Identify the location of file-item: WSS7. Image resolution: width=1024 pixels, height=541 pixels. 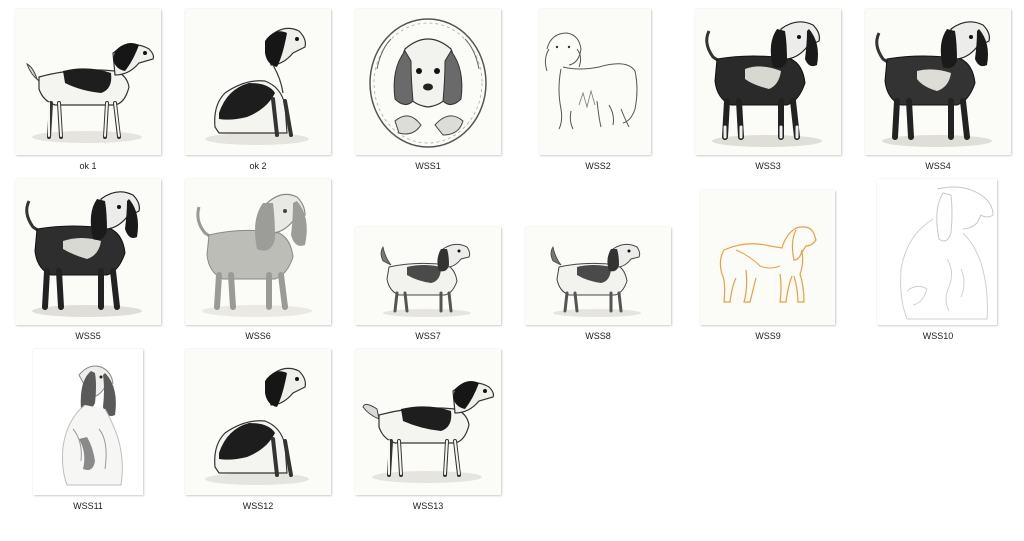
(428, 258).